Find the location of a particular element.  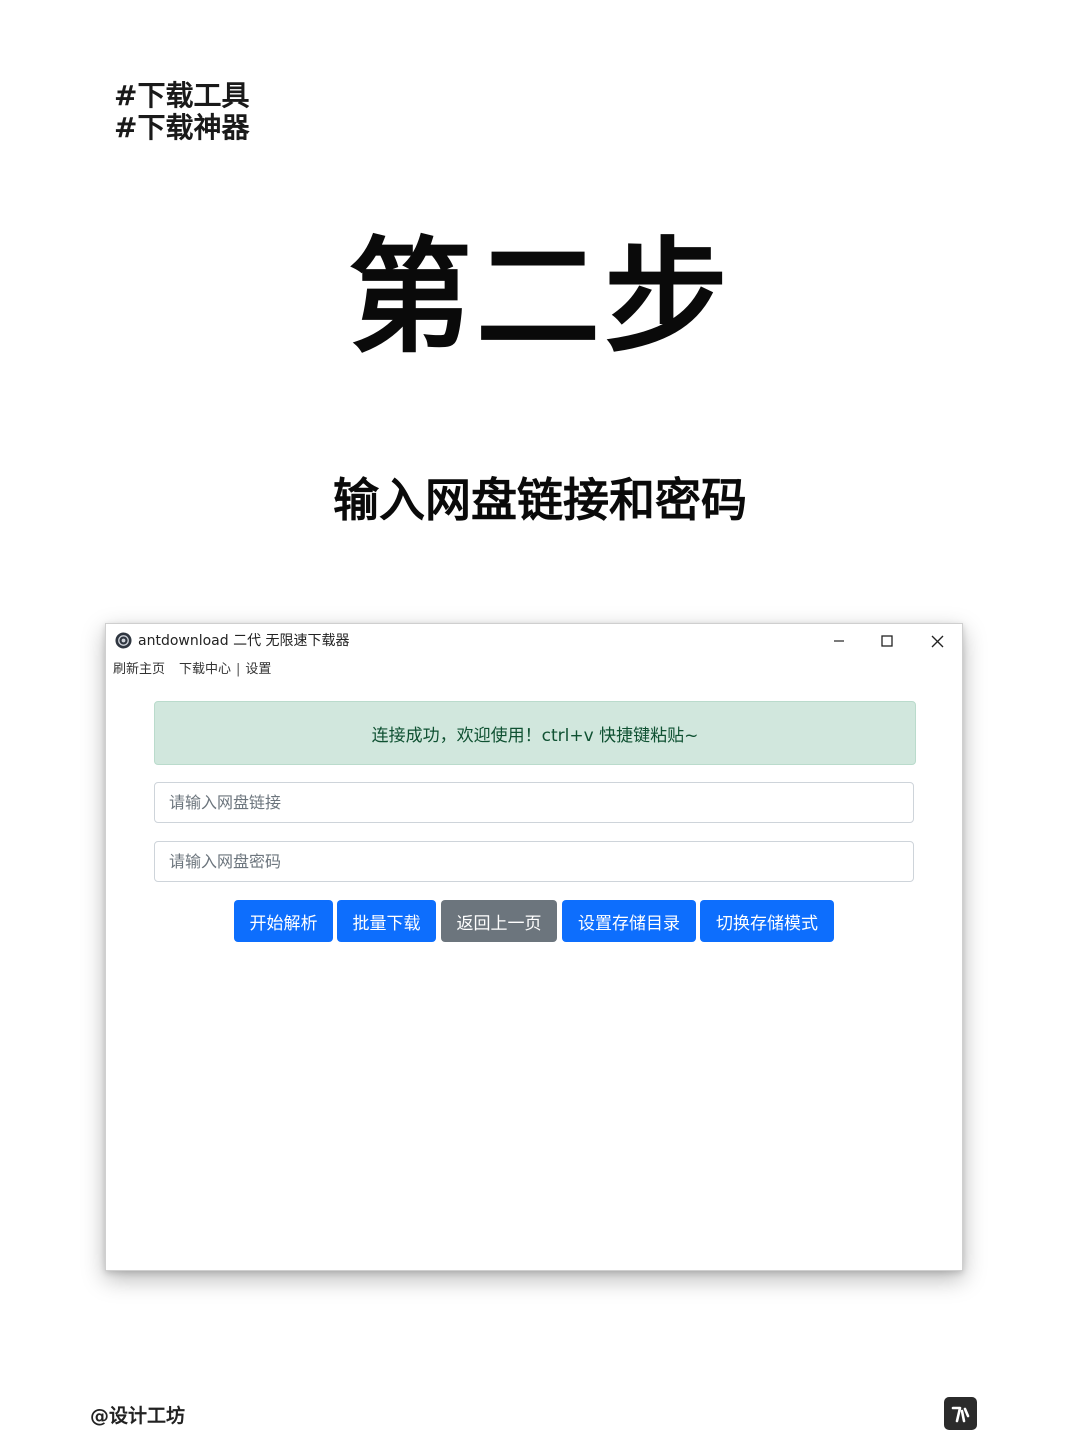

menubar: 刷新主页 下载中心 | 设置 is located at coordinates (192, 670).